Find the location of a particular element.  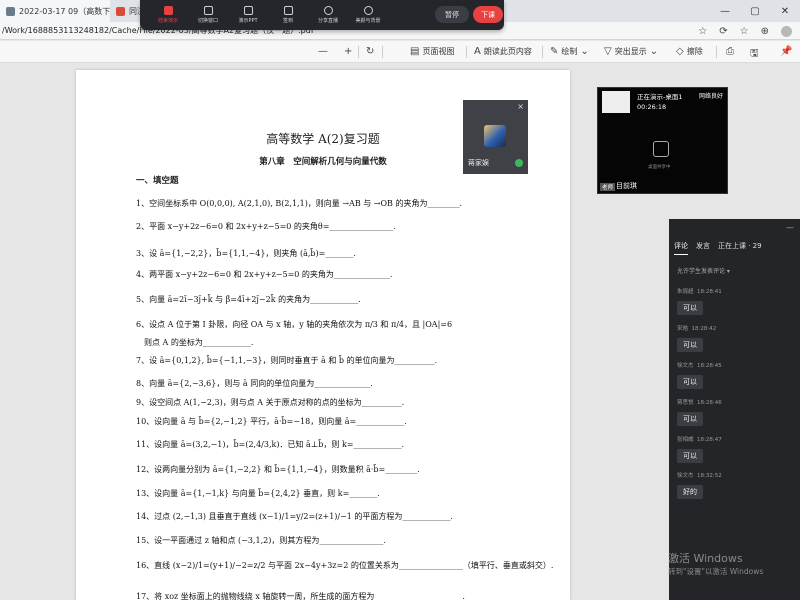

favorites-list-icon: ☆ is located at coordinates (744, 31).